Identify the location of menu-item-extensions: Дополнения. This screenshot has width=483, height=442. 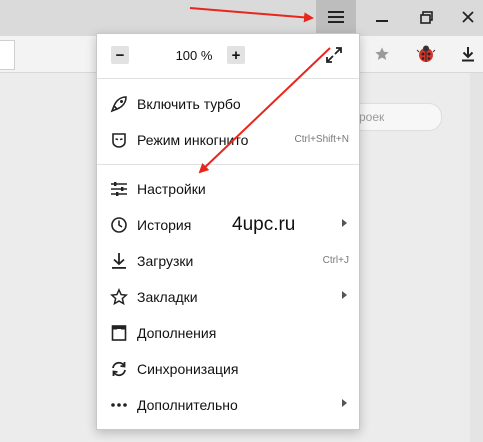
(228, 333).